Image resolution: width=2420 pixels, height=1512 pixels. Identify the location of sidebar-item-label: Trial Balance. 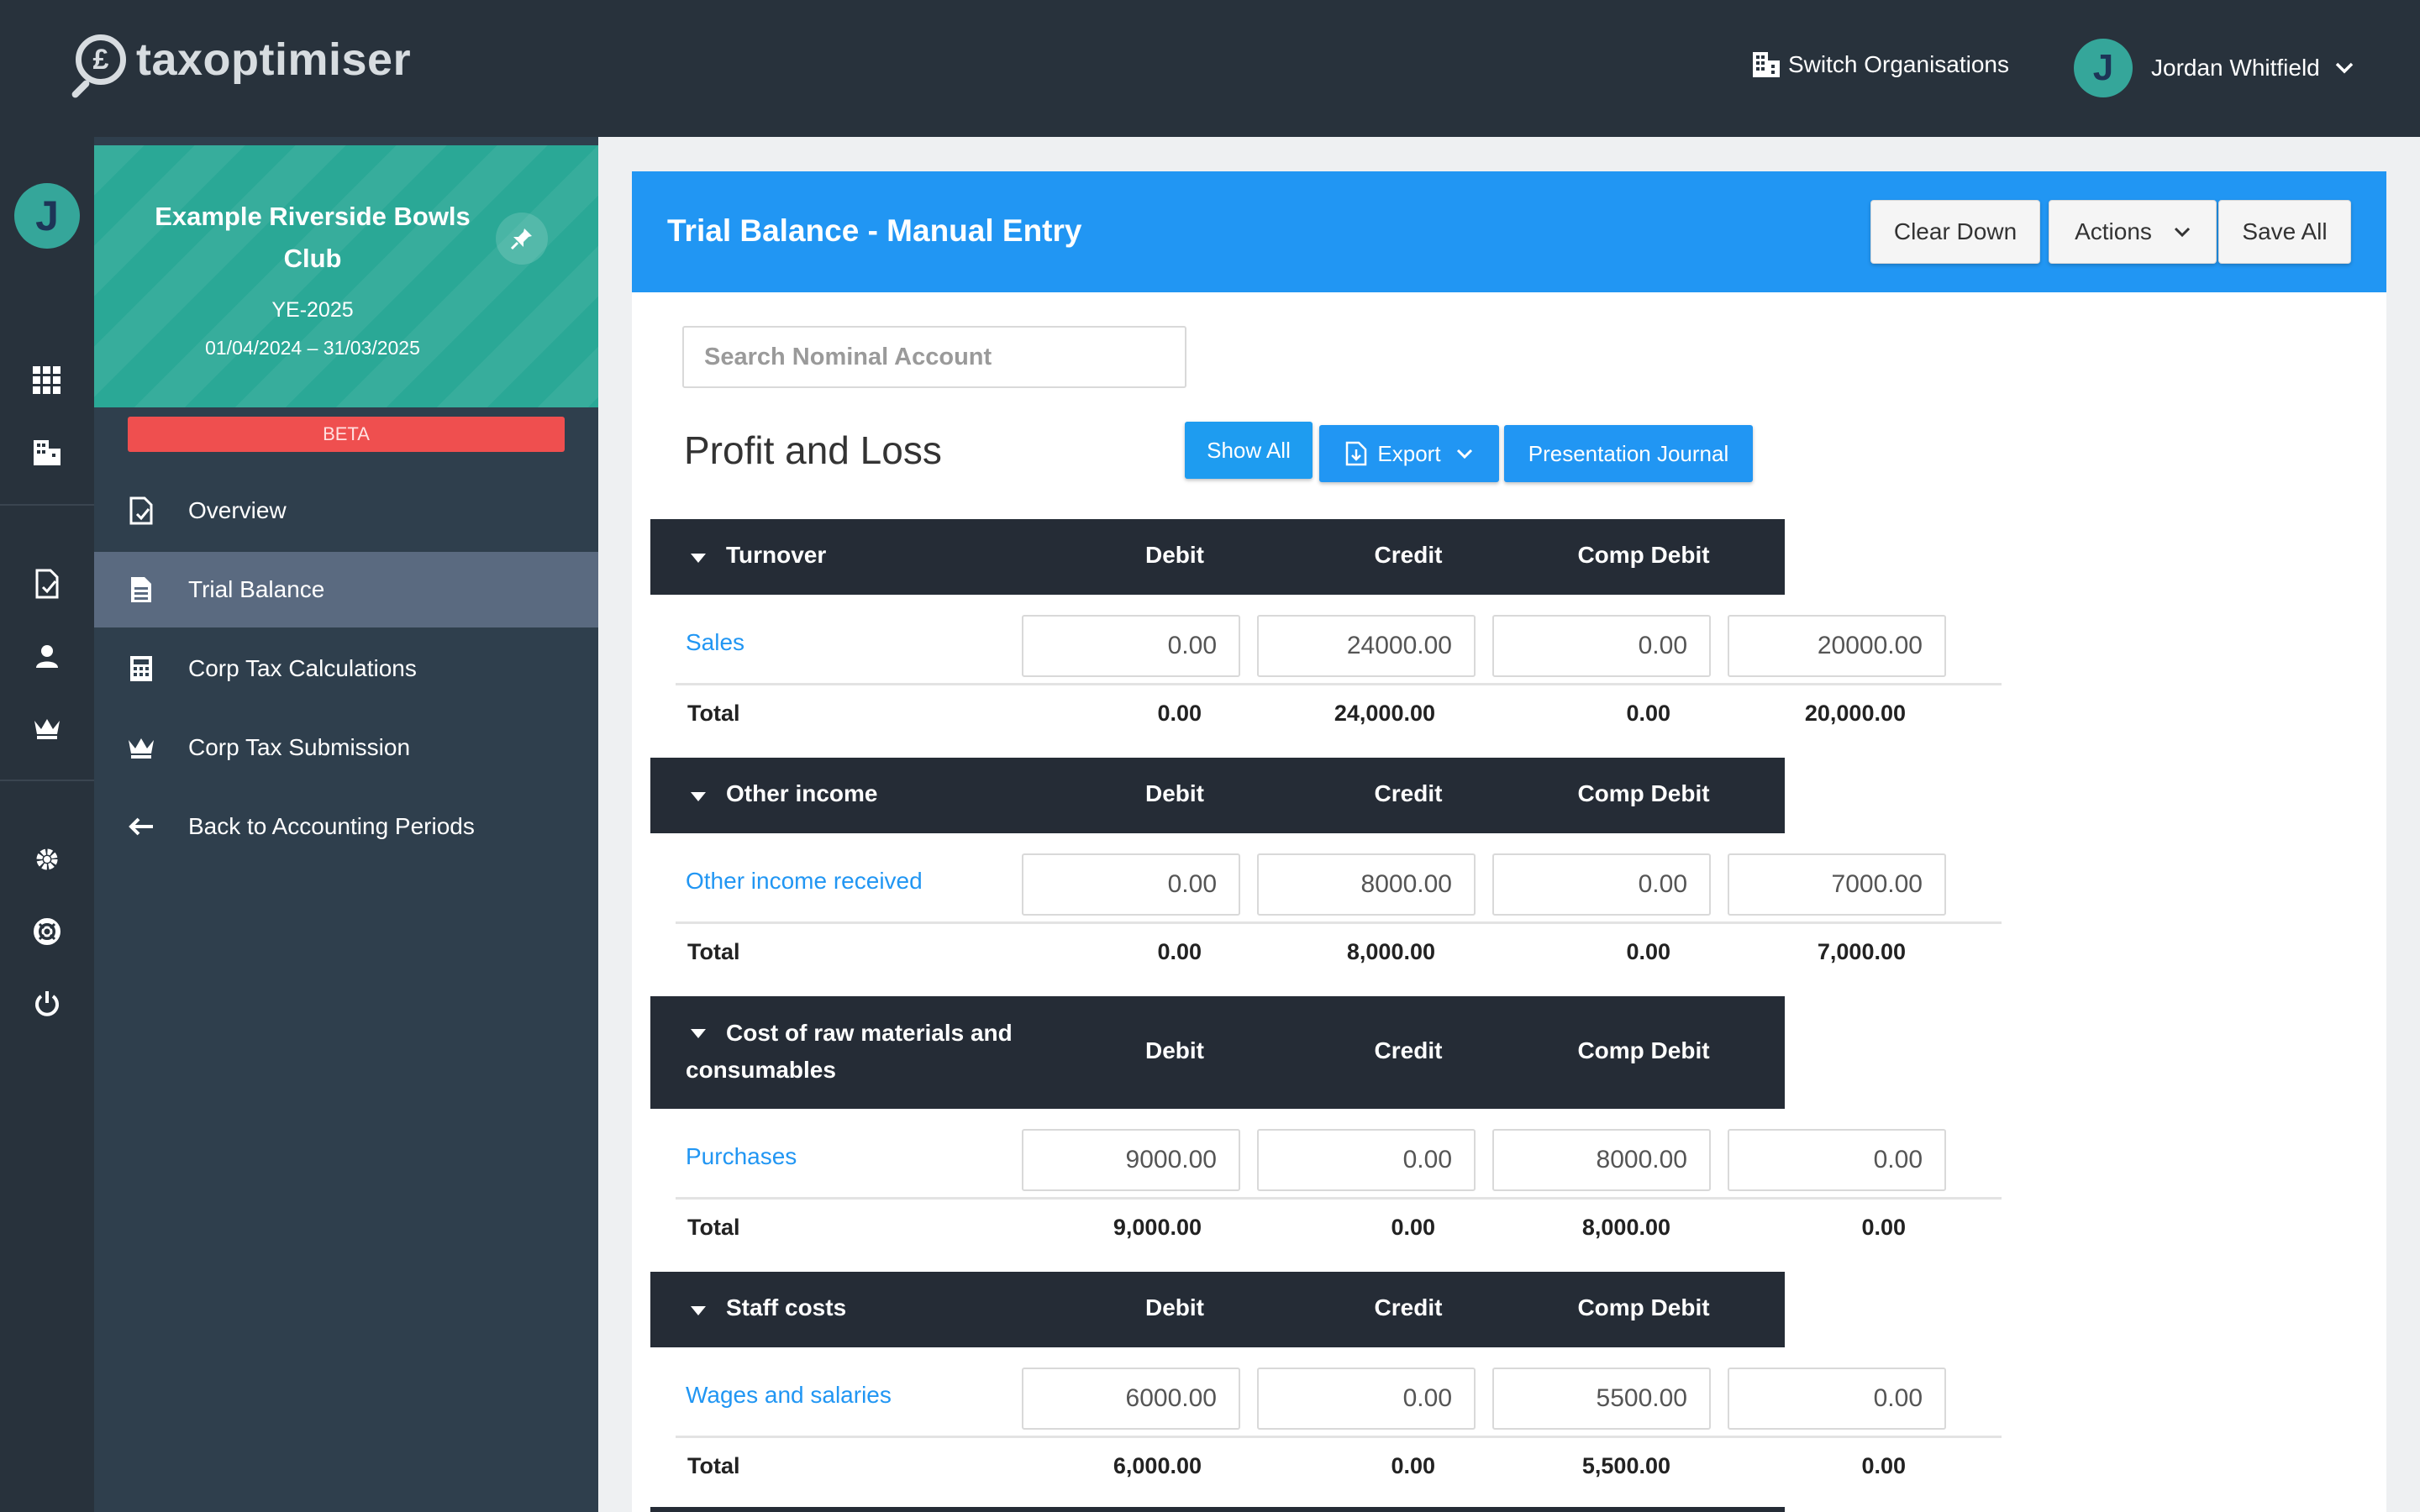
(256, 589).